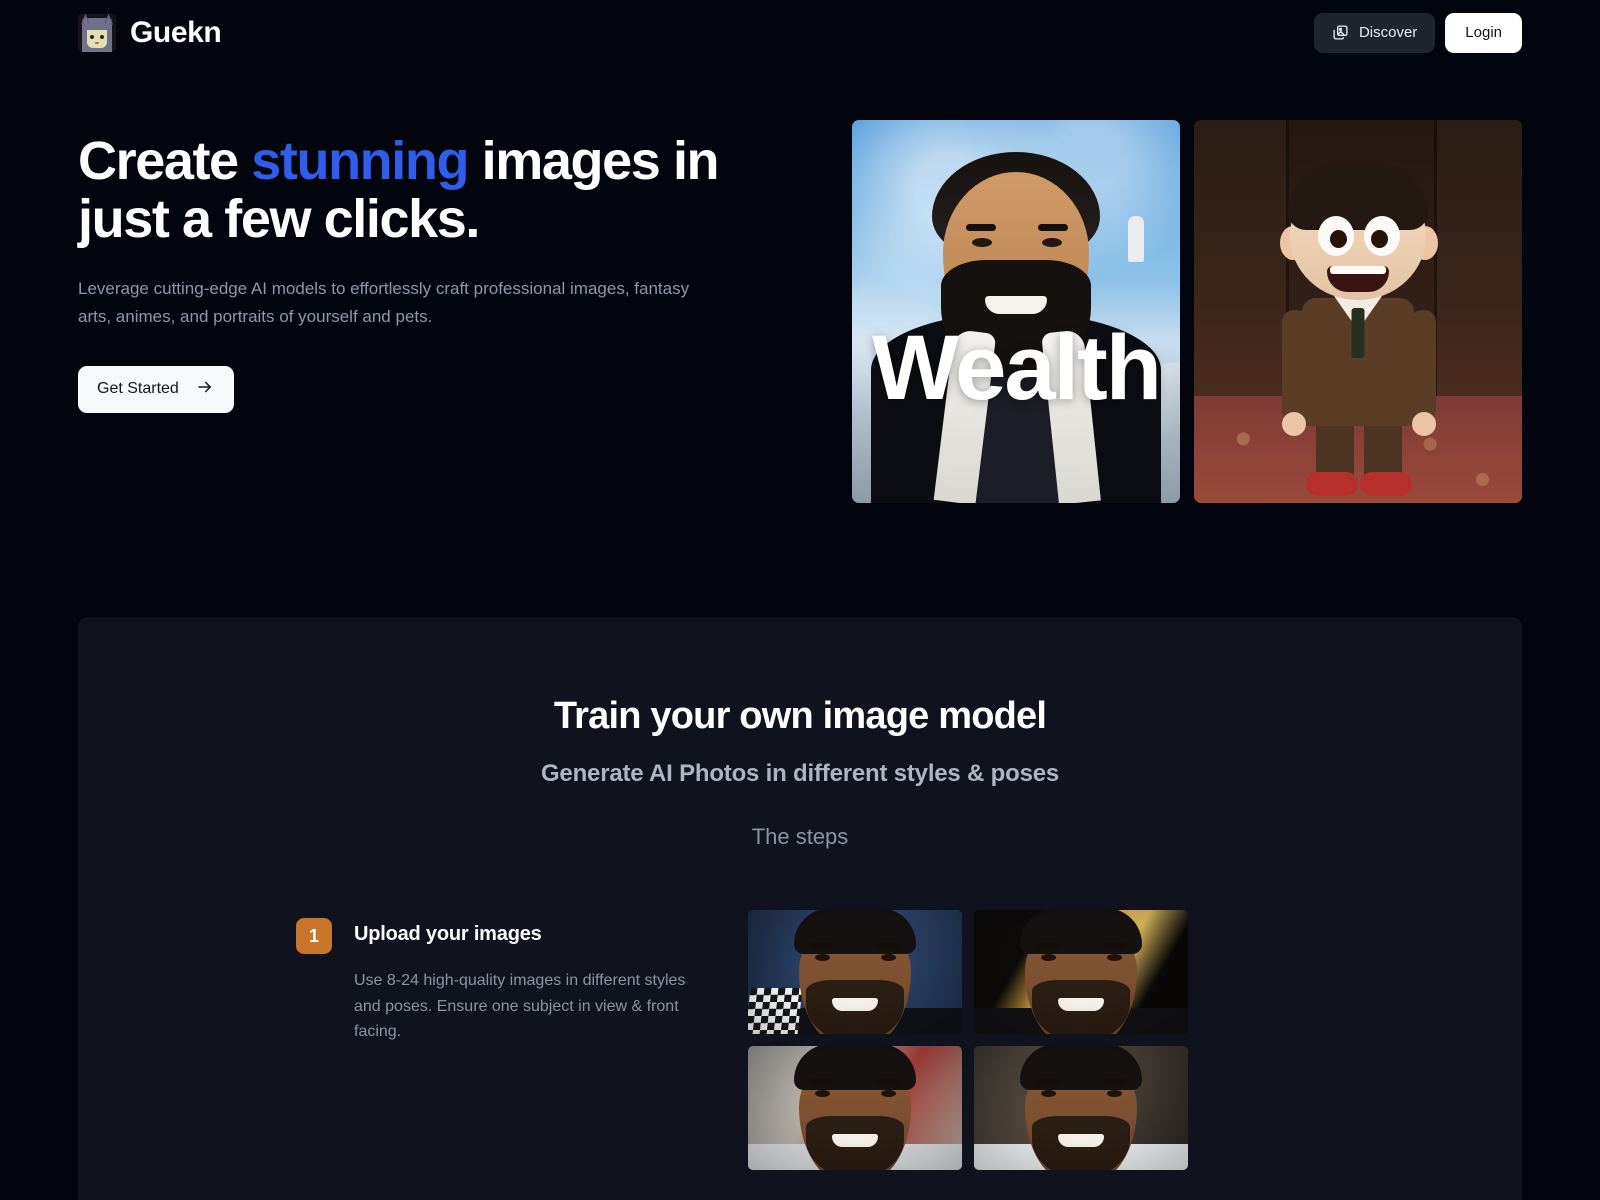 The height and width of the screenshot is (1200, 1600). What do you see at coordinates (1483, 32) in the screenshot?
I see `login-button: Login` at bounding box center [1483, 32].